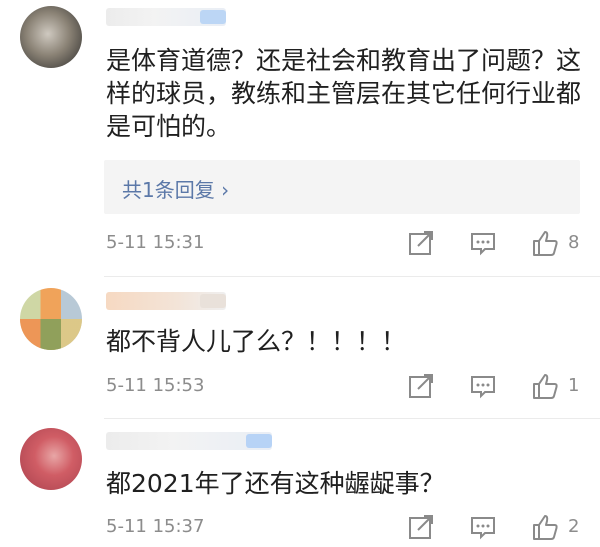  Describe the element at coordinates (346, 243) in the screenshot. I see `comment-meta: 5-11 15:31 8` at that location.